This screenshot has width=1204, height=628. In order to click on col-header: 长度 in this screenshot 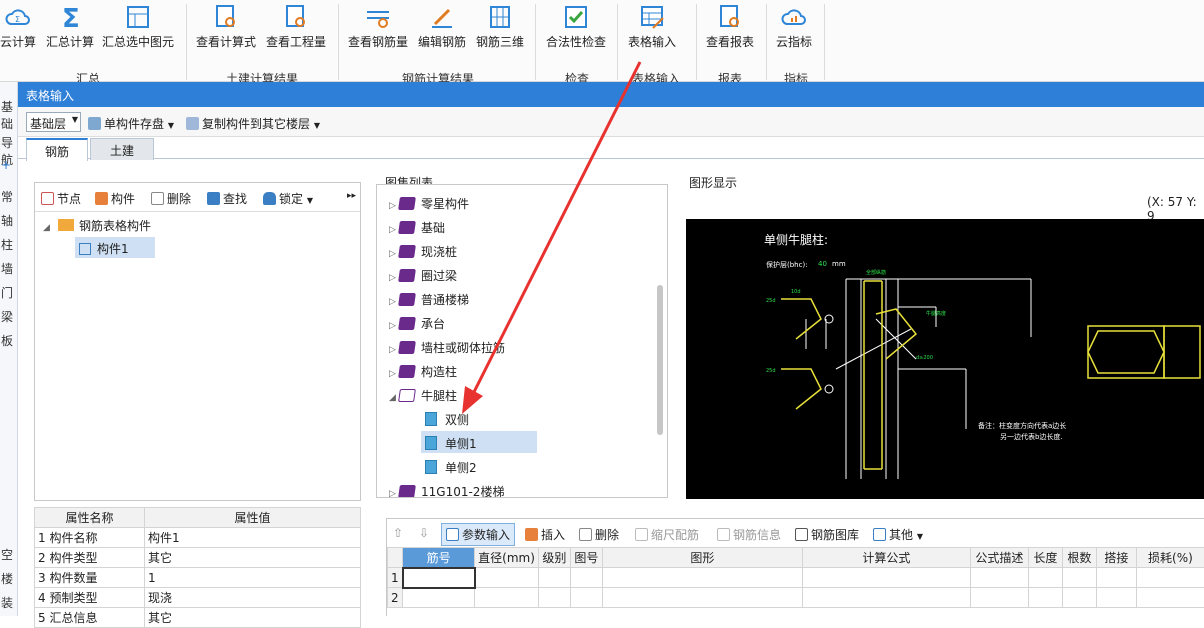, I will do `click(1045, 558)`.